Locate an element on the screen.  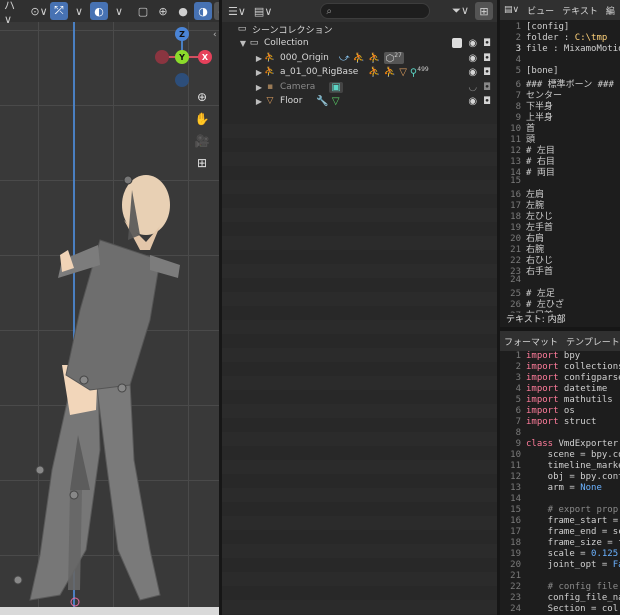
code-line: 17 左腕 is located at coordinates (560, 204).